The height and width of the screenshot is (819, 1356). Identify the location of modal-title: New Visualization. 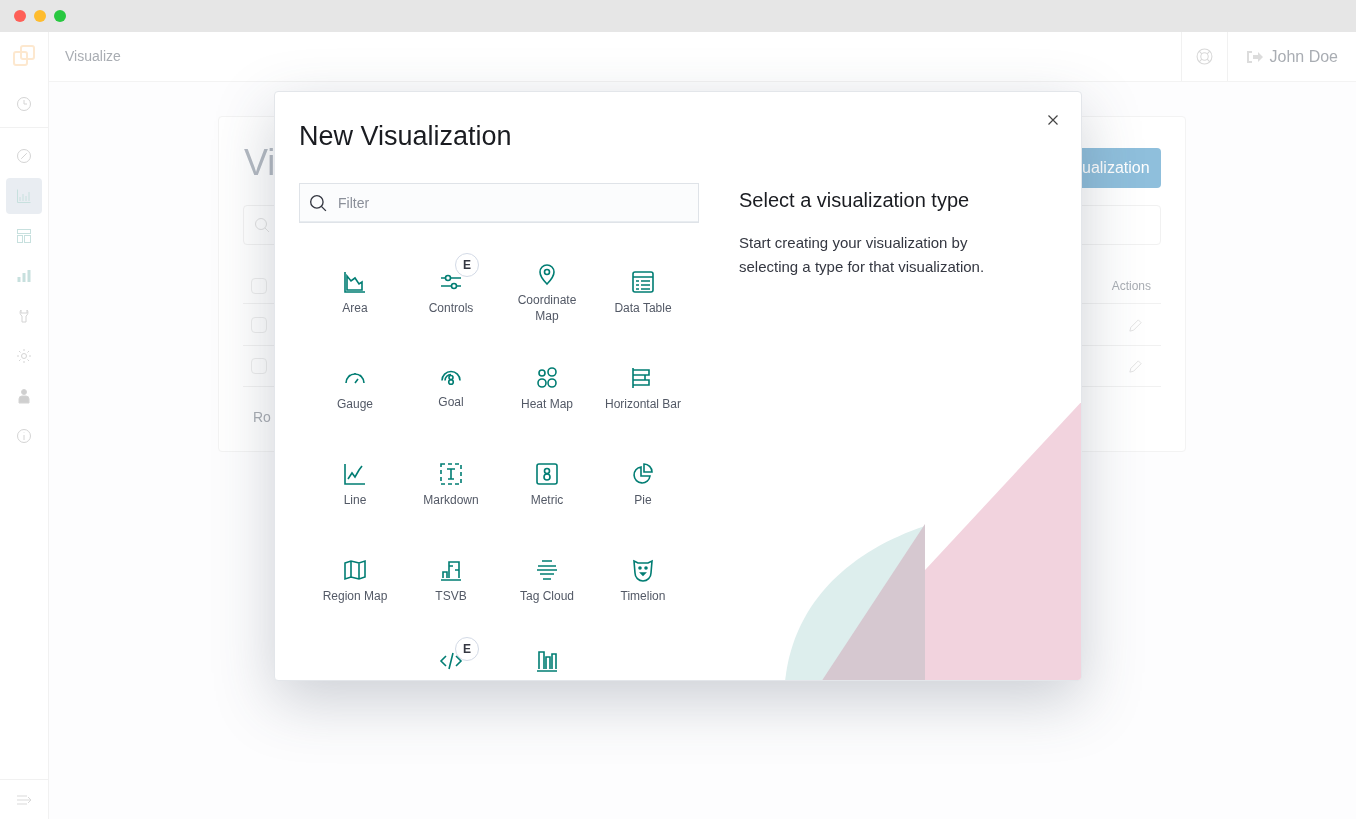
(406, 136).